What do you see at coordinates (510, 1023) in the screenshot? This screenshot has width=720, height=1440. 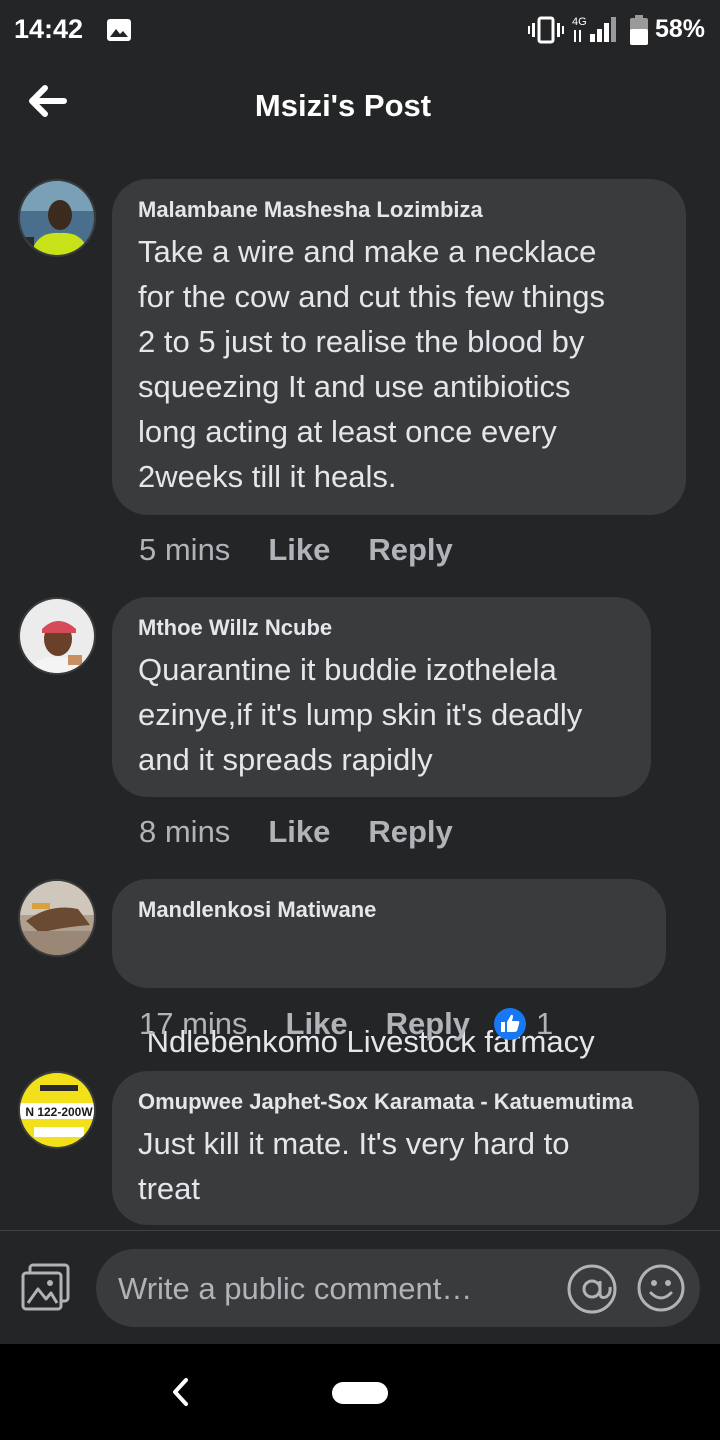 I see `like-reaction-icon` at bounding box center [510, 1023].